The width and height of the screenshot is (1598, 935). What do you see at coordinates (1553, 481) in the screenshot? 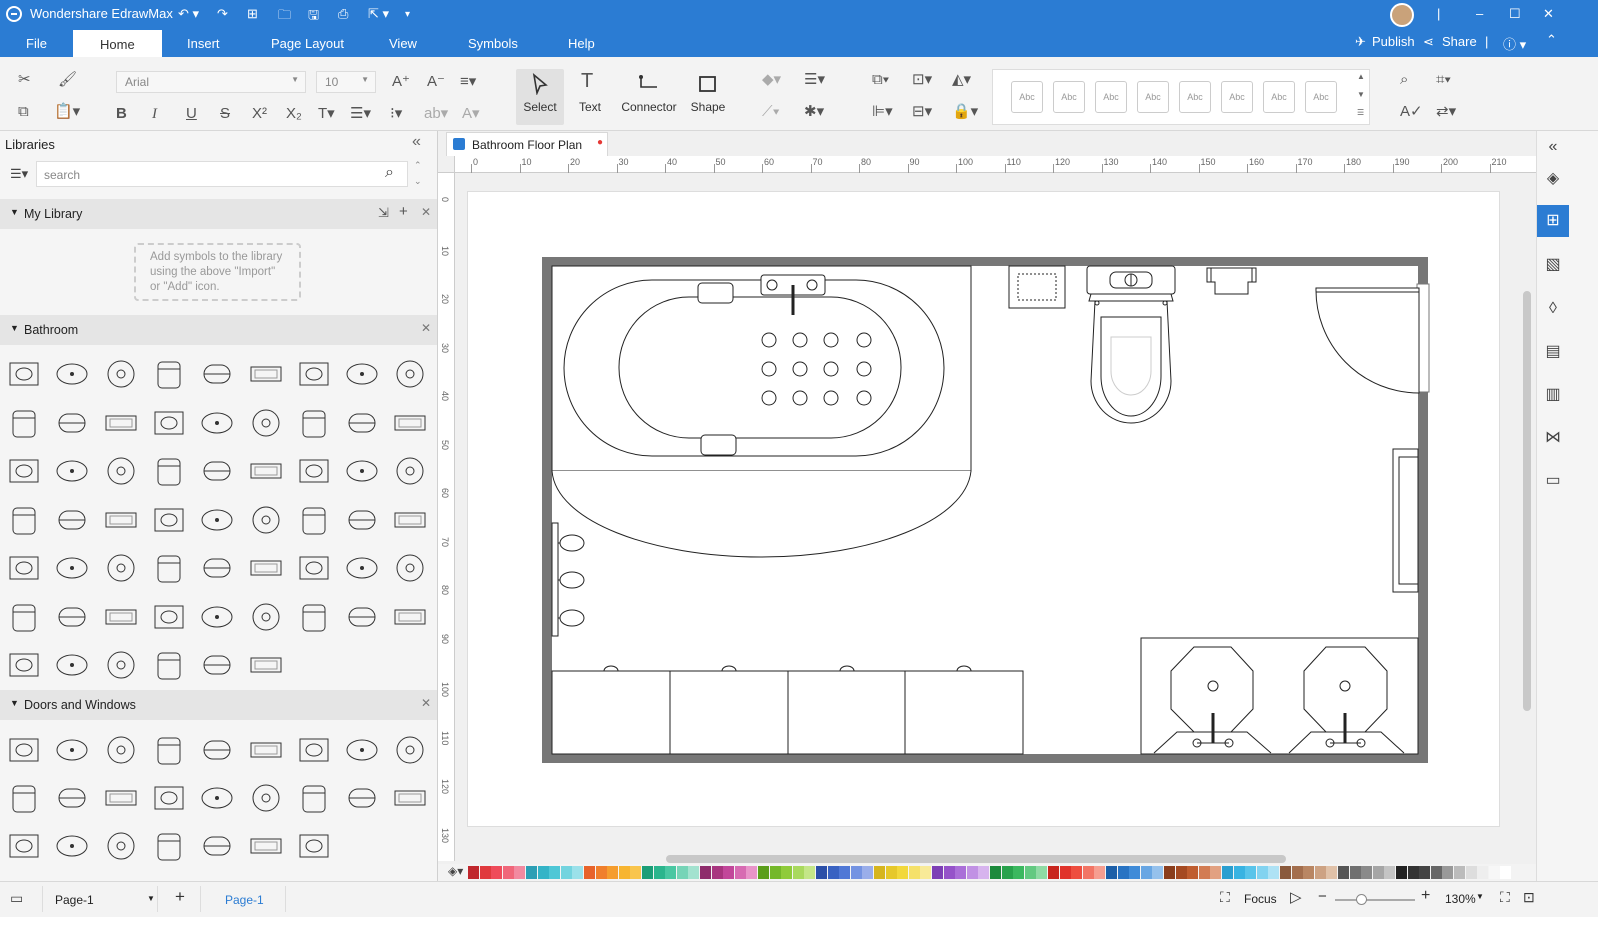
I see `presentation-icon: ▭` at bounding box center [1553, 481].